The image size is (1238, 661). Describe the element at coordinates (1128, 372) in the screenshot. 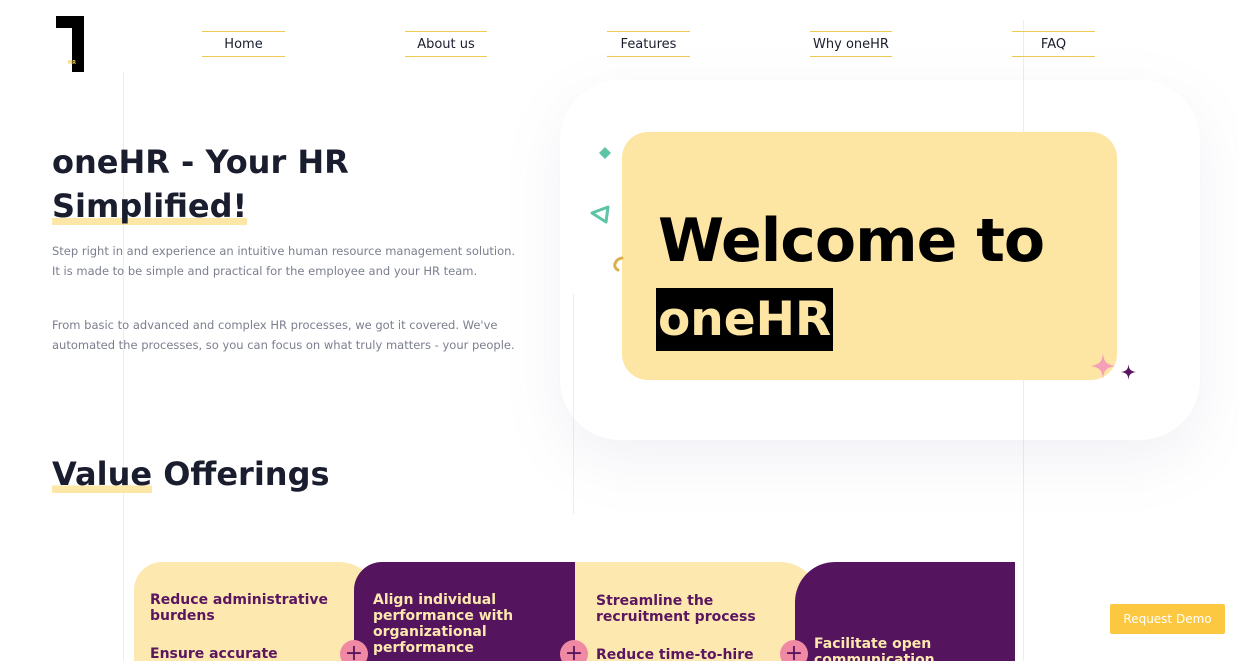

I see `purple-sparkle-icon` at that location.